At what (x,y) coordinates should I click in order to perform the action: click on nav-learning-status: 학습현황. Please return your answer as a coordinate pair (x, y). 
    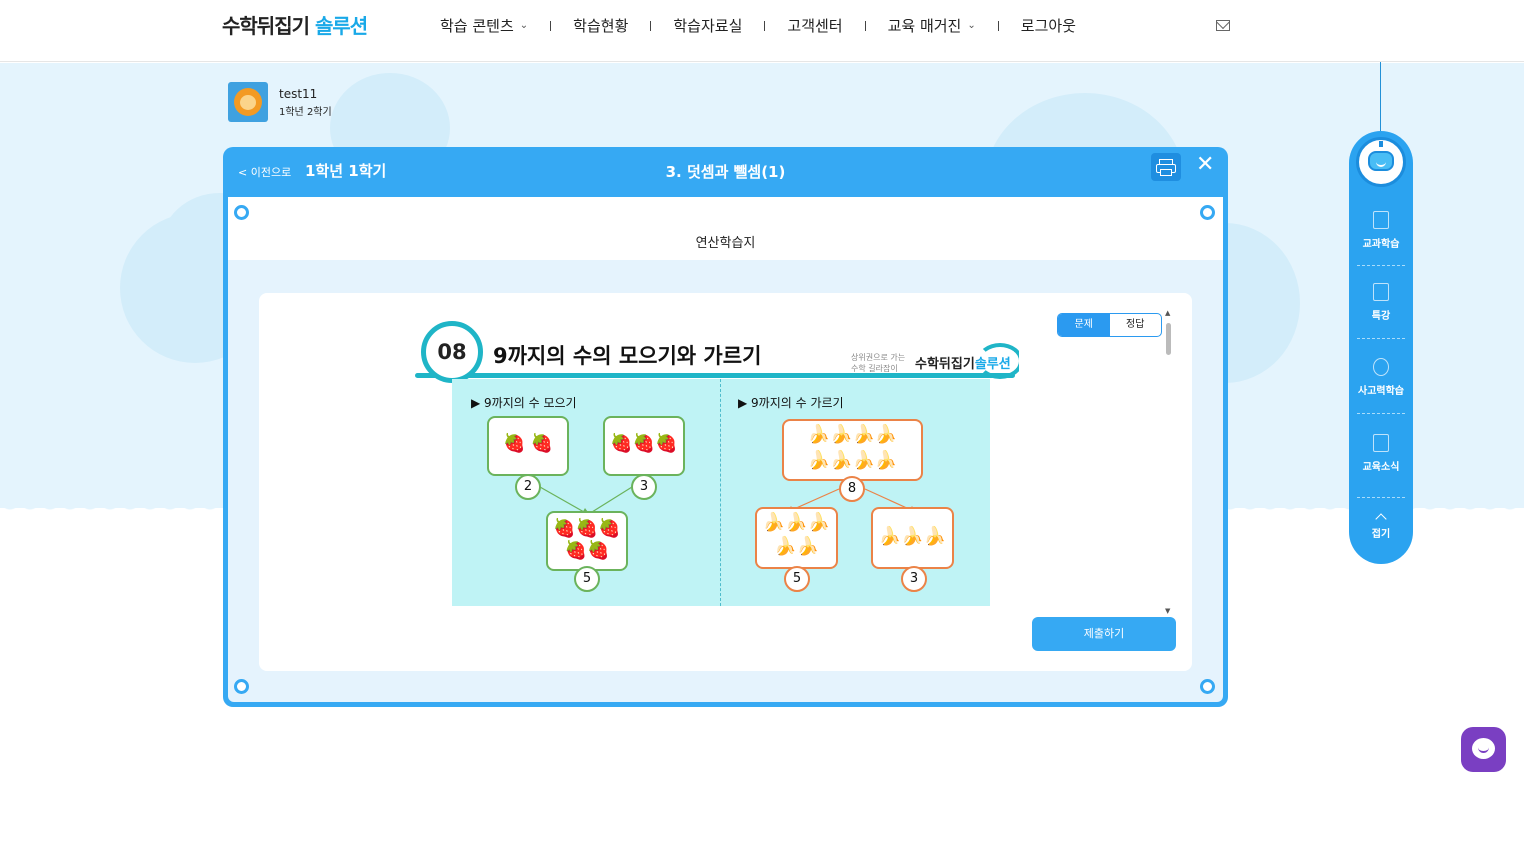
    Looking at the image, I should click on (600, 25).